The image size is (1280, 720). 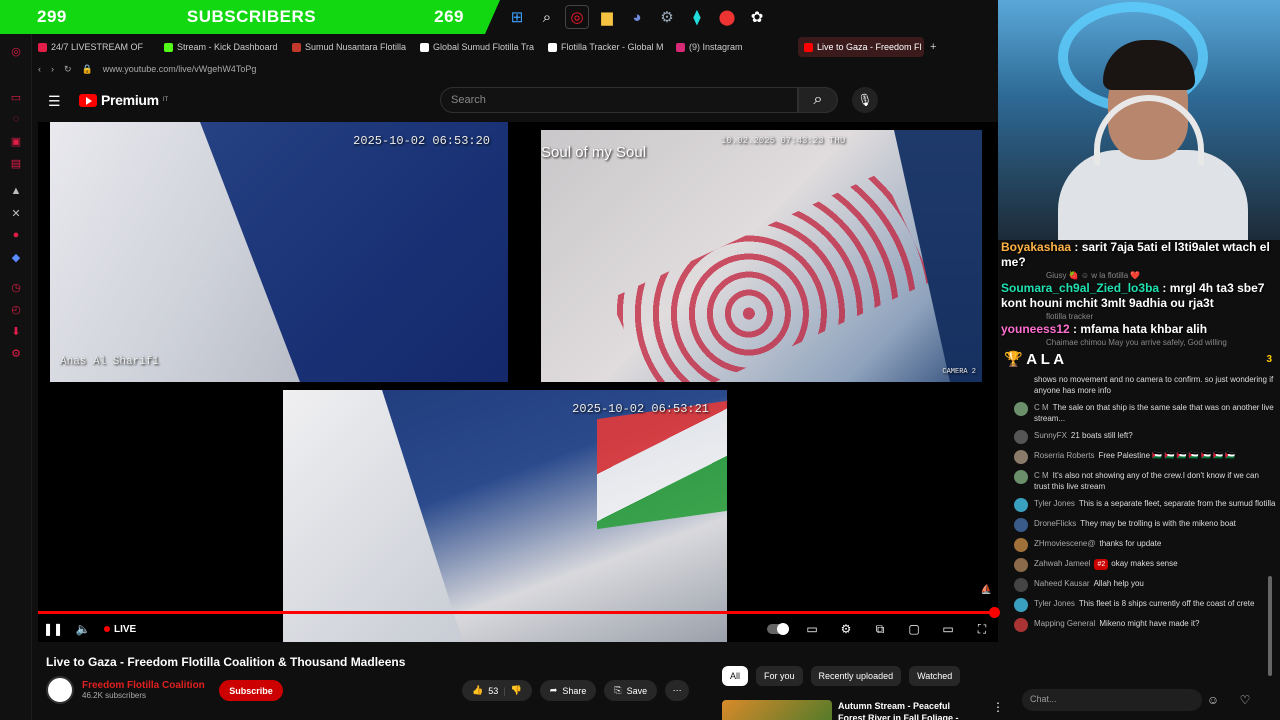 I want to click on chat-author: Roserria Roberts, so click(x=1064, y=455).